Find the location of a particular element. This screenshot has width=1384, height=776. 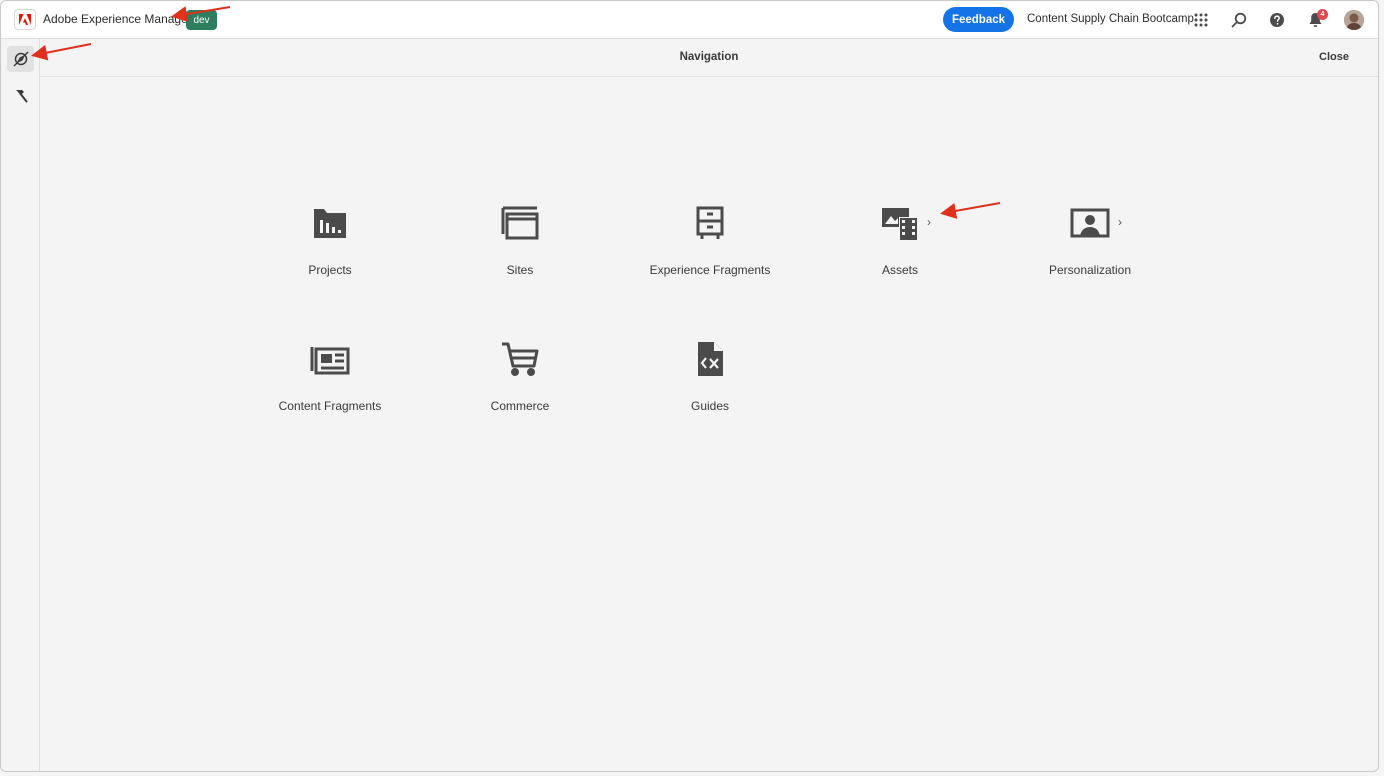

close-button: Close is located at coordinates (1334, 57).